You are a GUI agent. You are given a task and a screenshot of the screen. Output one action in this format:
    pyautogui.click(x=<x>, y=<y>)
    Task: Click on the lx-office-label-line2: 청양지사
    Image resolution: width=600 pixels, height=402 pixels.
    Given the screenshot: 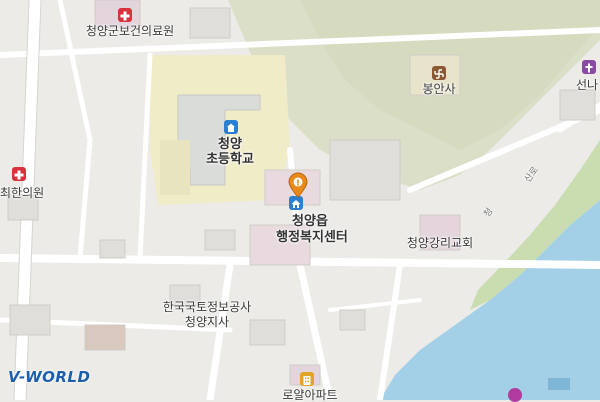 What is the action you would take?
    pyautogui.click(x=207, y=322)
    